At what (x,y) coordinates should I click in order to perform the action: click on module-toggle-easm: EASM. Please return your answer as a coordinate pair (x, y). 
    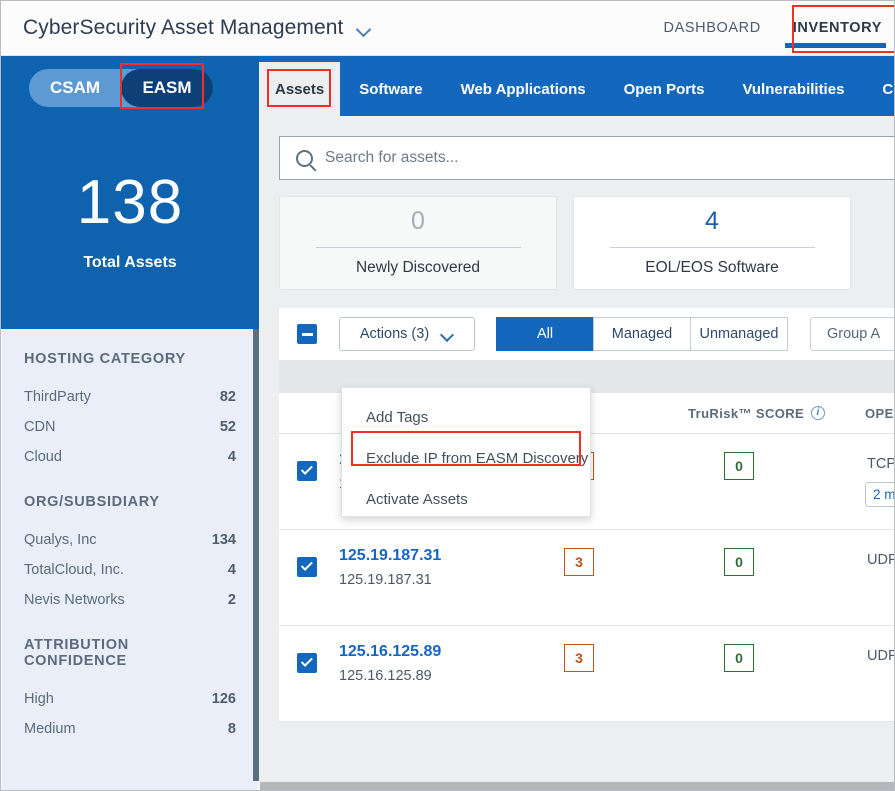
    Looking at the image, I should click on (167, 88).